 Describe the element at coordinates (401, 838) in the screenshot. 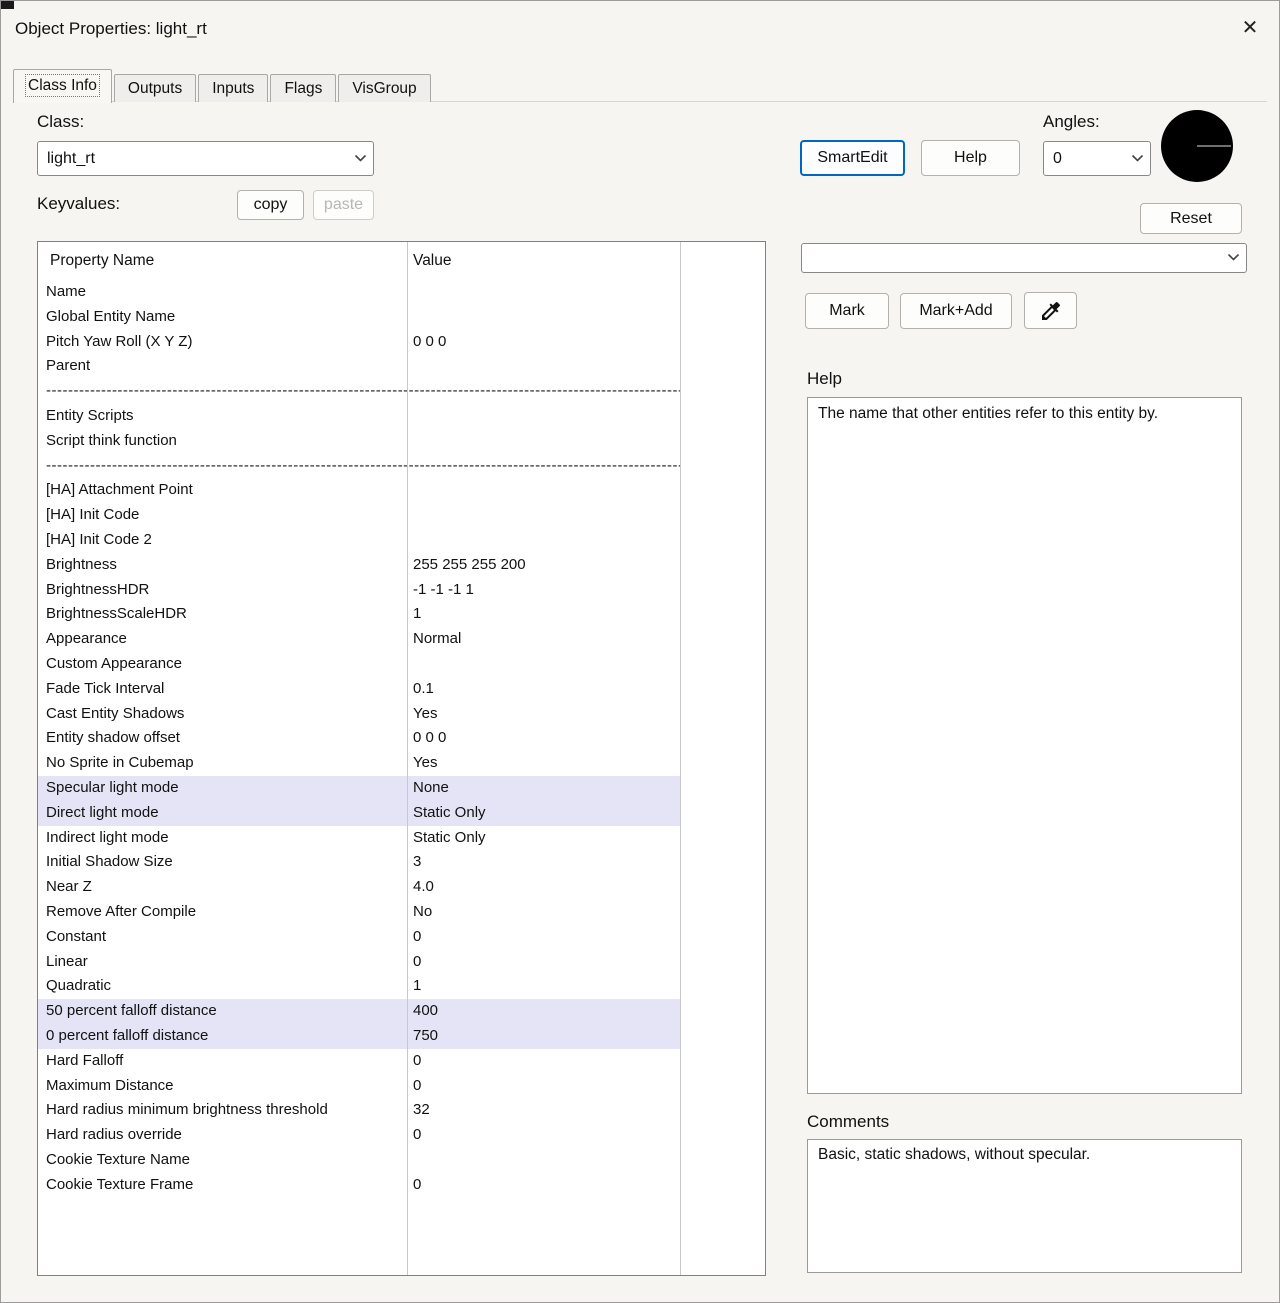

I see `table-row: Indirect light mode Static Only` at that location.